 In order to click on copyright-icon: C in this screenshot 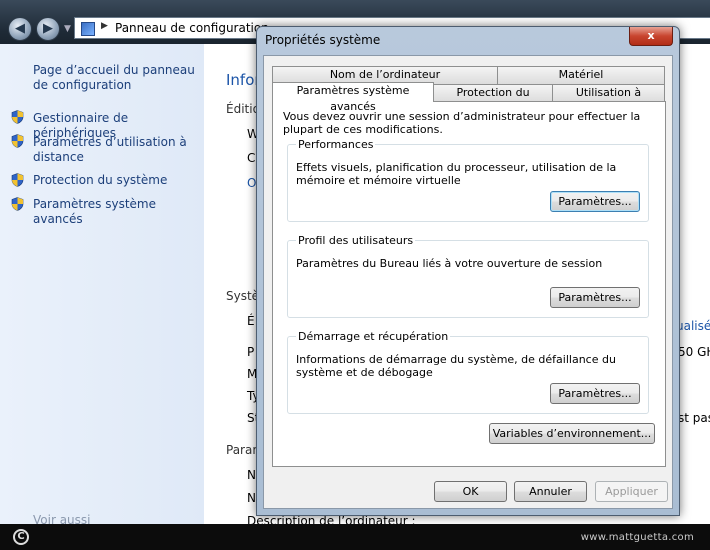, I will do `click(21, 537)`.